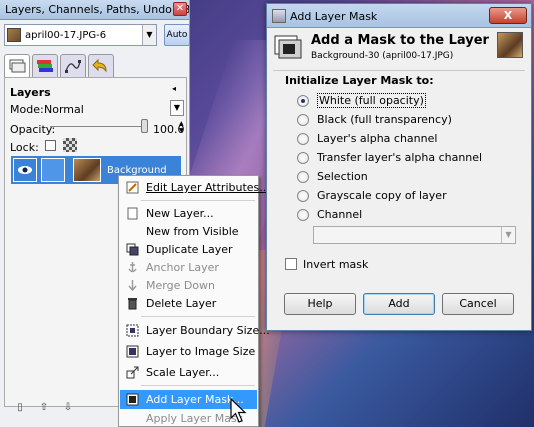 The image size is (534, 427). What do you see at coordinates (30, 92) in the screenshot?
I see `panel-title: Layers` at bounding box center [30, 92].